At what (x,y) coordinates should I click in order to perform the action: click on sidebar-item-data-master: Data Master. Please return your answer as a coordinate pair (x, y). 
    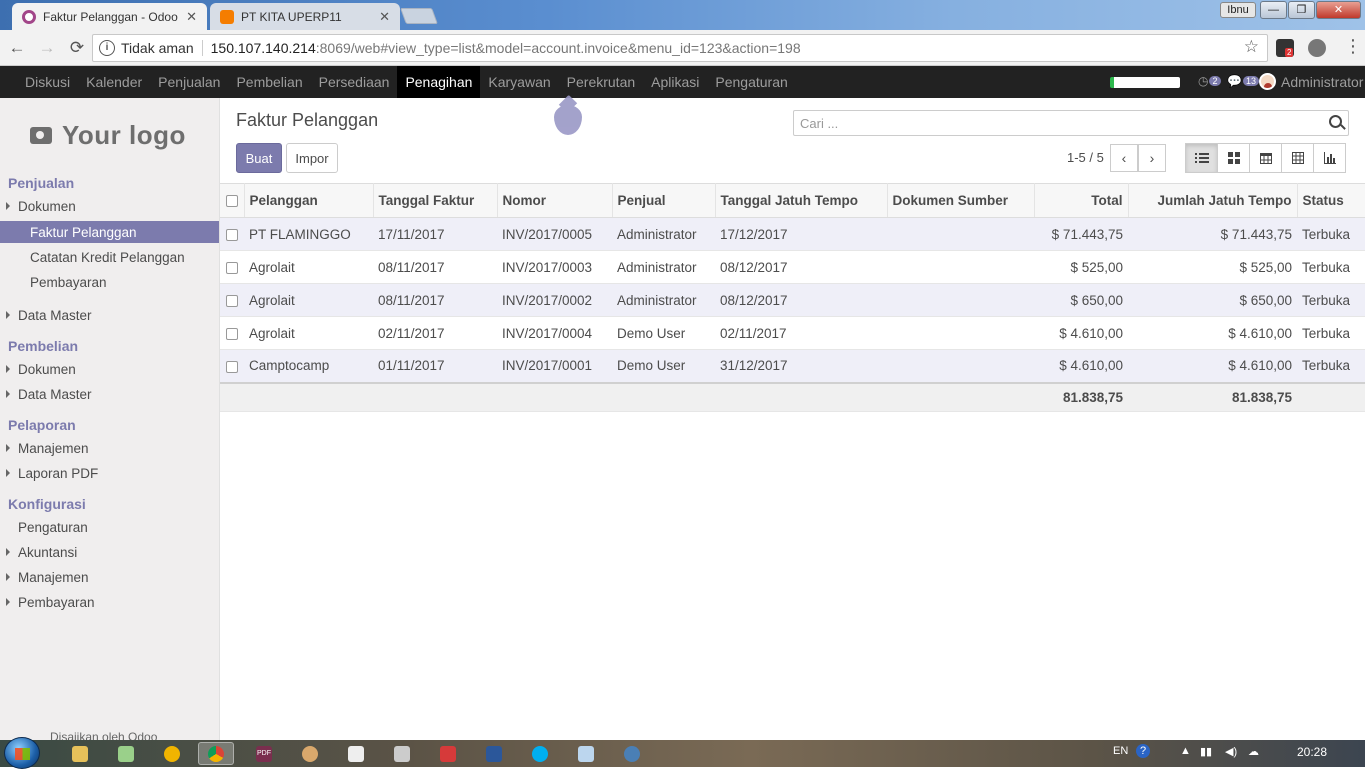
    Looking at the image, I should click on (109, 315).